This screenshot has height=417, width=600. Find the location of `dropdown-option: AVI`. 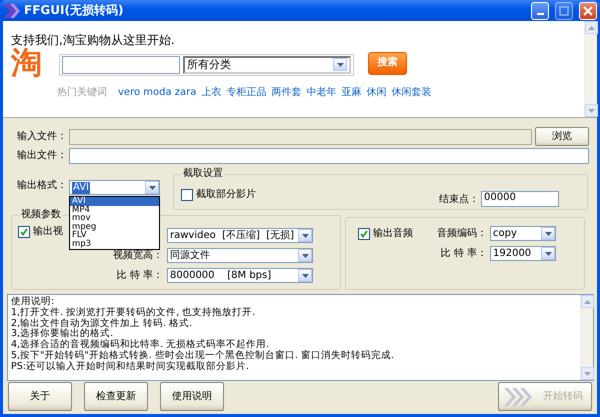

dropdown-option: AVI is located at coordinates (114, 201).